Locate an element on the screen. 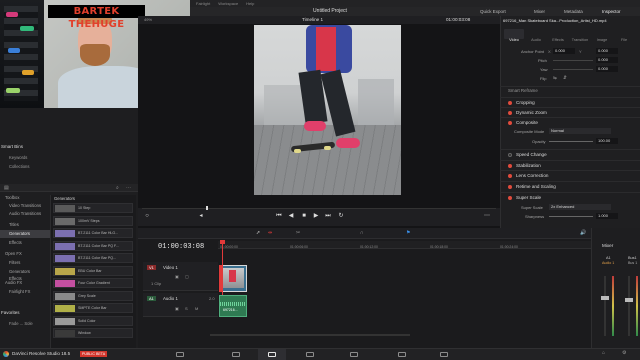 This screenshot has height=360, width=640. audio-level-icon: 🔊 is located at coordinates (583, 233).